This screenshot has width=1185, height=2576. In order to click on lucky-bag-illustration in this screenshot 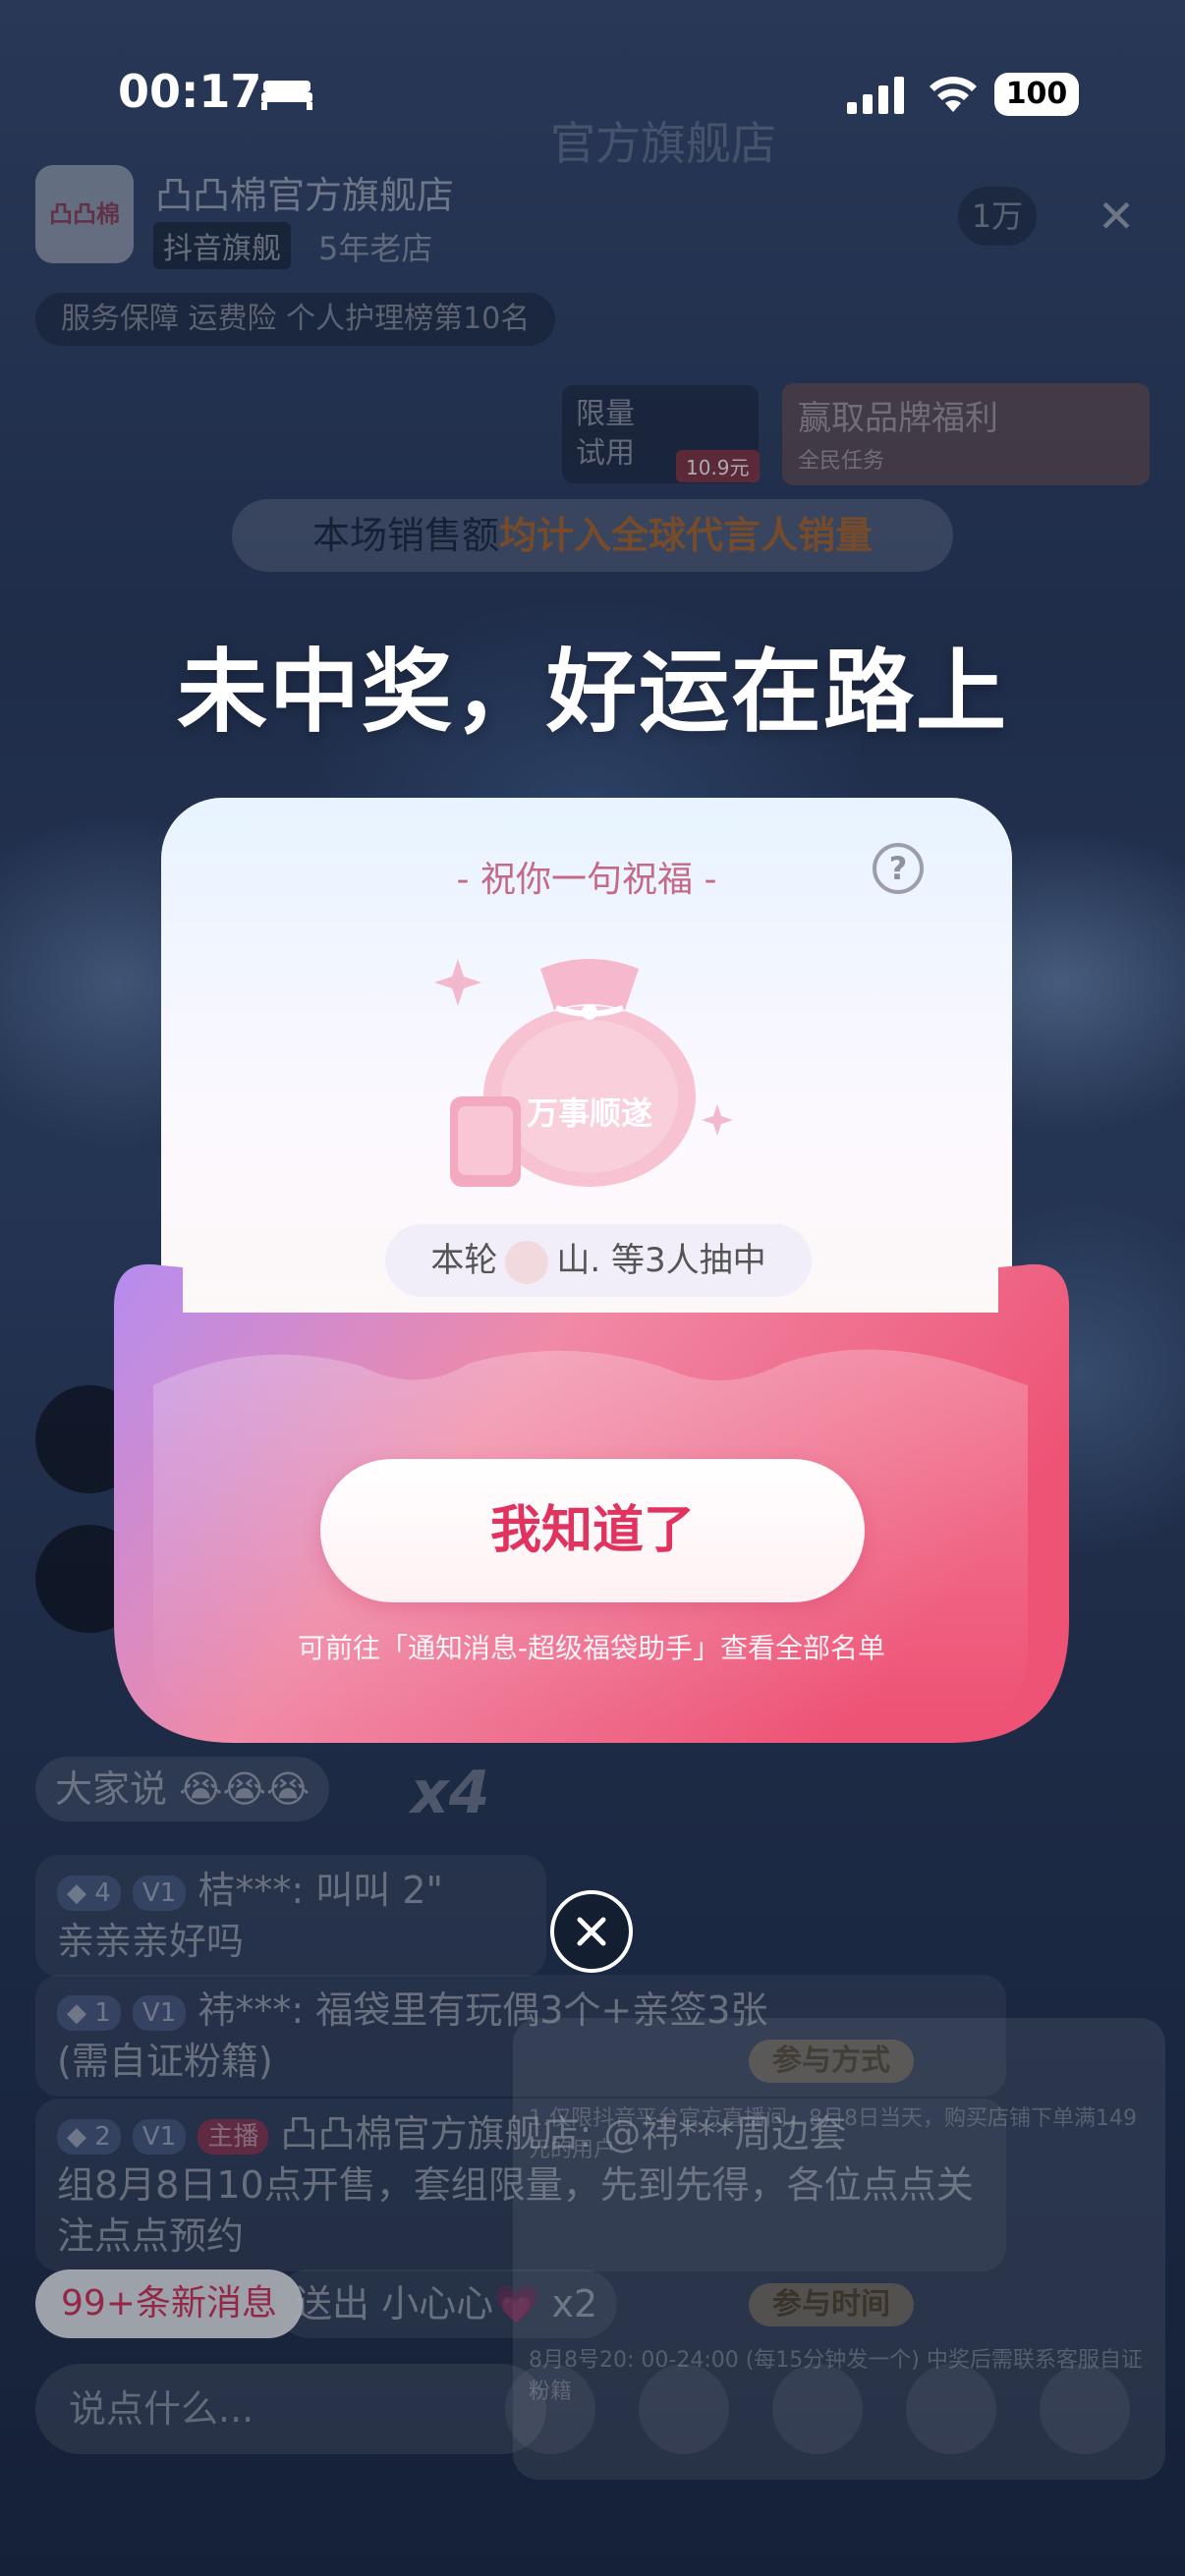, I will do `click(583, 1073)`.